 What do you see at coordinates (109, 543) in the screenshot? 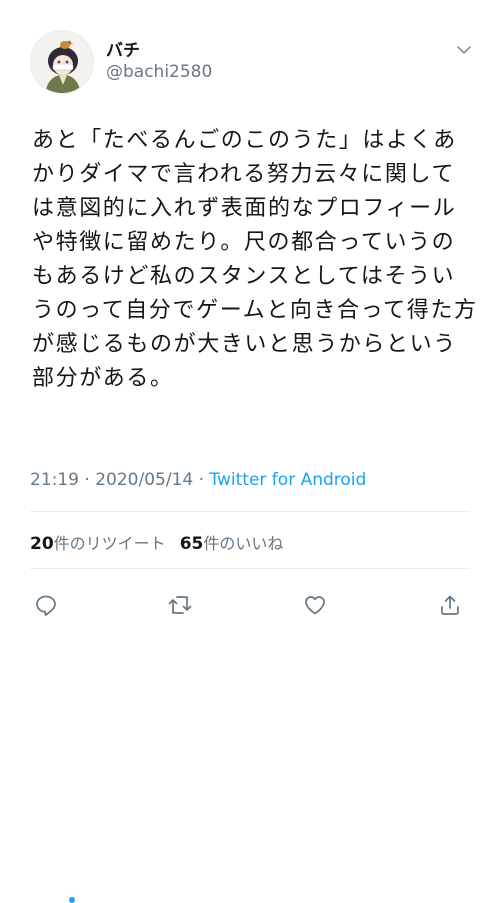
I see `retweets-label: 件のリツイート` at bounding box center [109, 543].